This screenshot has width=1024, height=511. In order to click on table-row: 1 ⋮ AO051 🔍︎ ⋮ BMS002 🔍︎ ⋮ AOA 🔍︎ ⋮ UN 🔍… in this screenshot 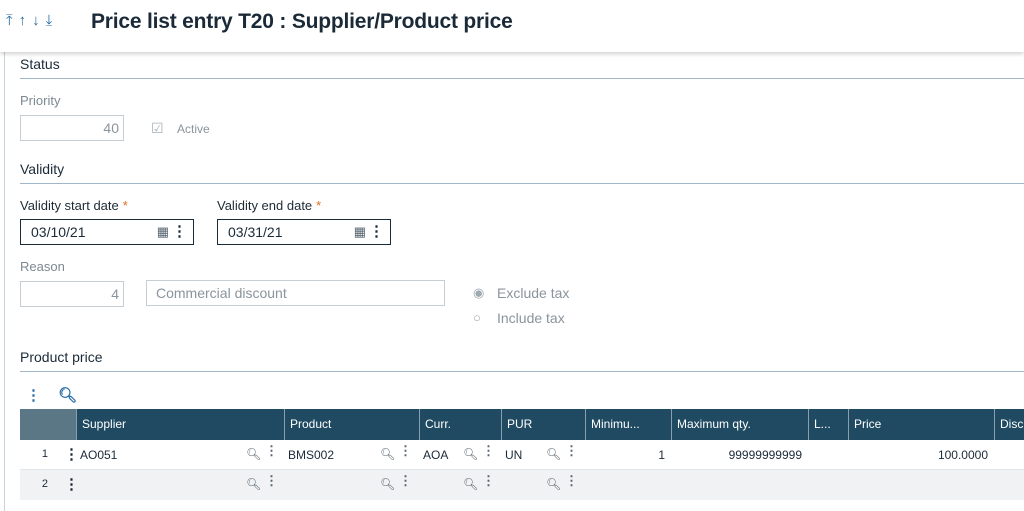, I will do `click(522, 455)`.